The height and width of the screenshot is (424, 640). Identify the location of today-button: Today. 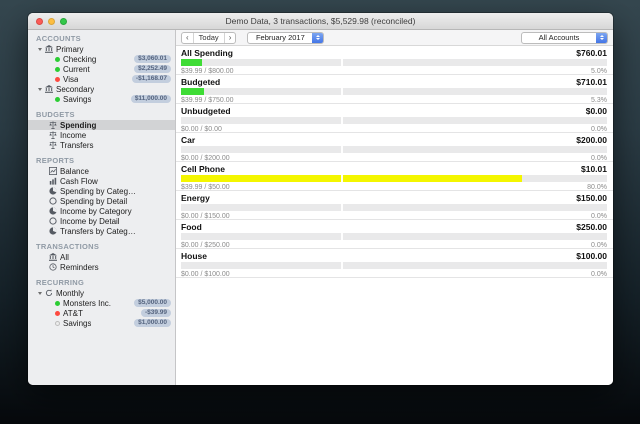
(209, 37).